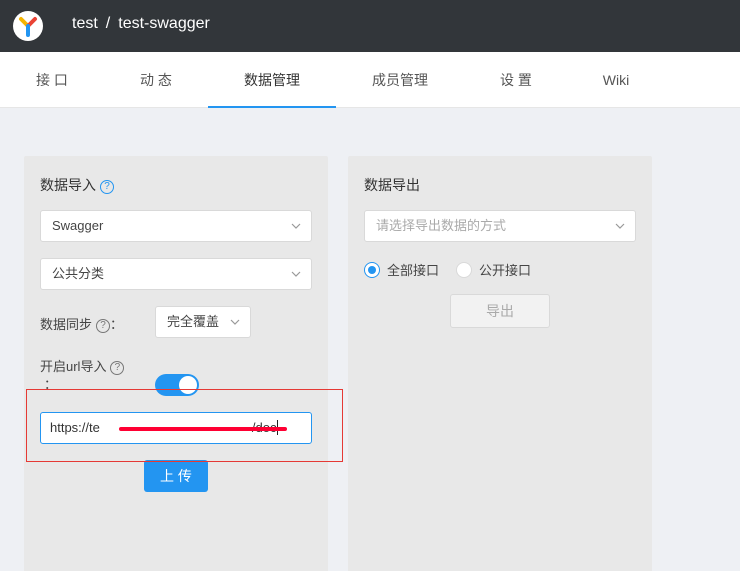 Image resolution: width=740 pixels, height=571 pixels. I want to click on export-method-placeholder: 请选择导出数据的方式, so click(441, 225).